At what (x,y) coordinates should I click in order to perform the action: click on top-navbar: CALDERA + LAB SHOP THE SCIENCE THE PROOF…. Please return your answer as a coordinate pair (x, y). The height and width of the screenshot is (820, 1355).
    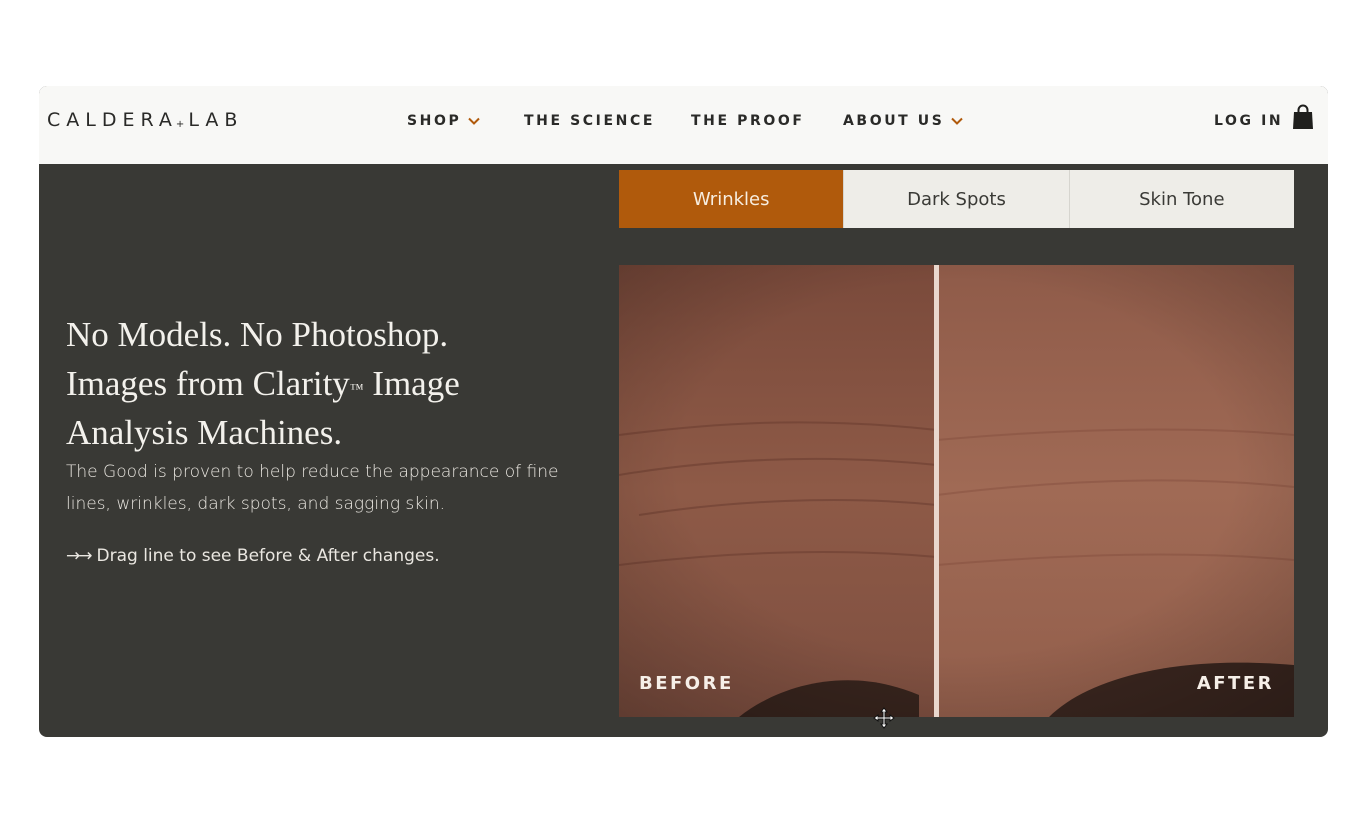
    Looking at the image, I should click on (683, 125).